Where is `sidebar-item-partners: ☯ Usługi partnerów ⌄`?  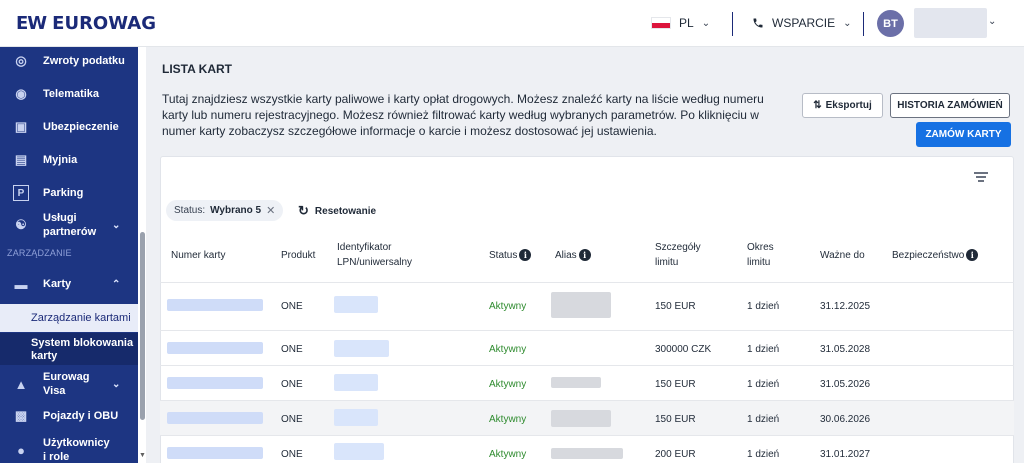
sidebar-item-partners: ☯ Usługi partnerów ⌄ is located at coordinates (69, 225).